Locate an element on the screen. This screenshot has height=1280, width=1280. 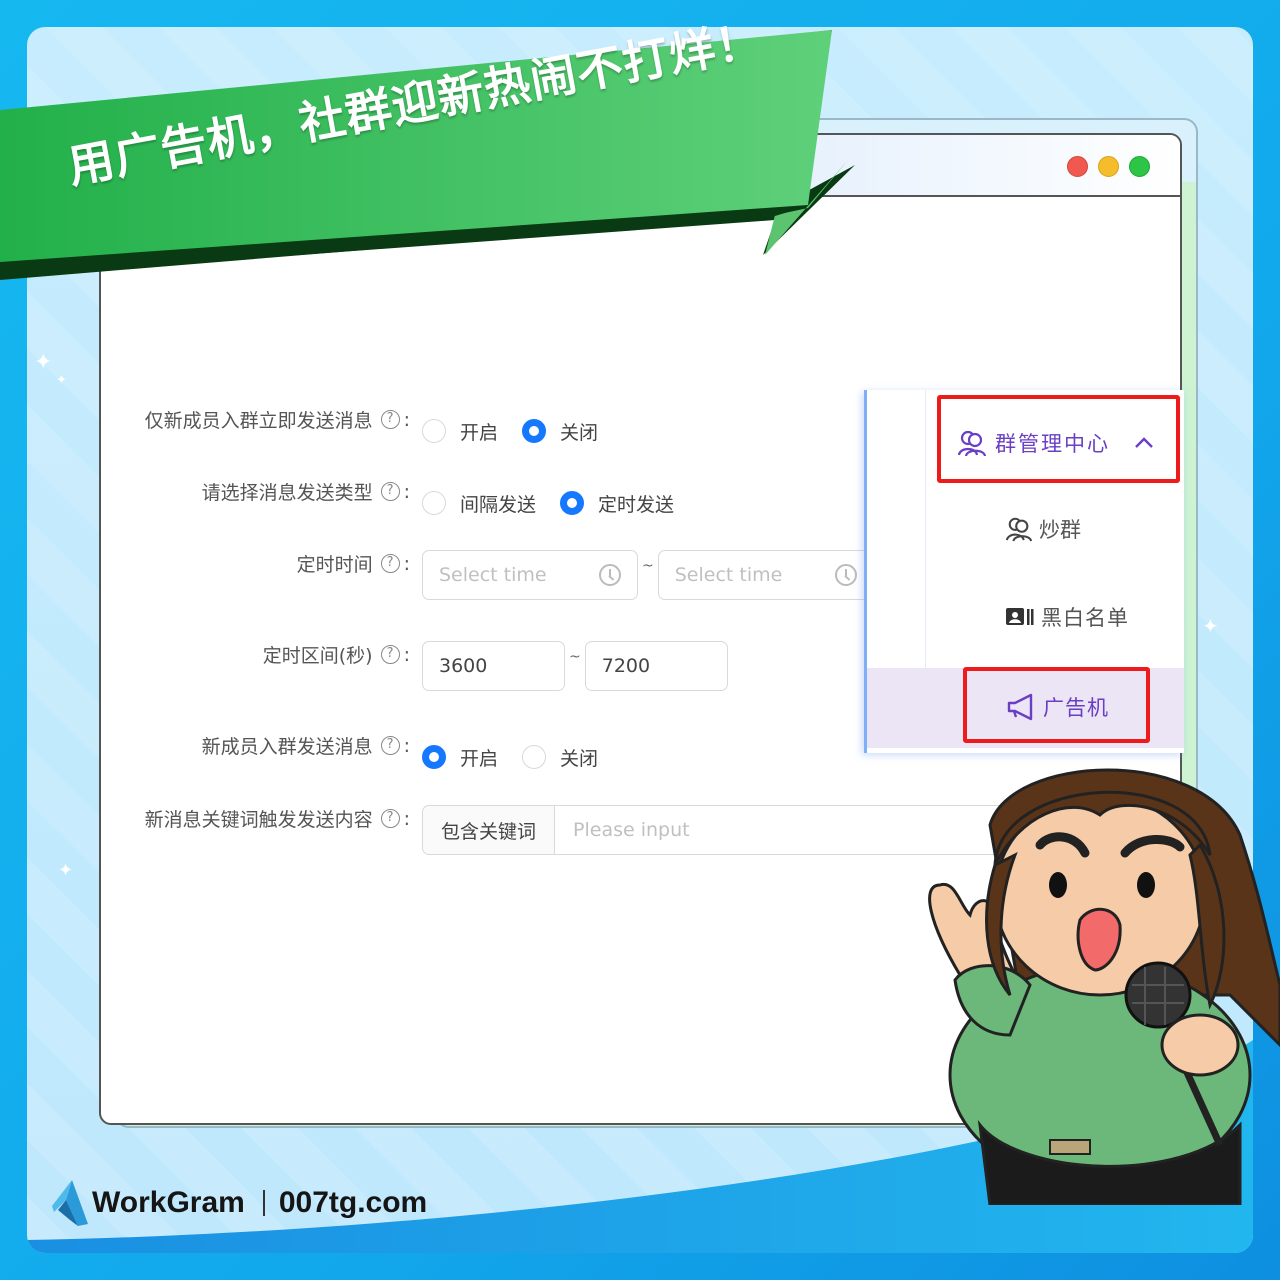
radio-label: 间隔发送 is located at coordinates (498, 504).